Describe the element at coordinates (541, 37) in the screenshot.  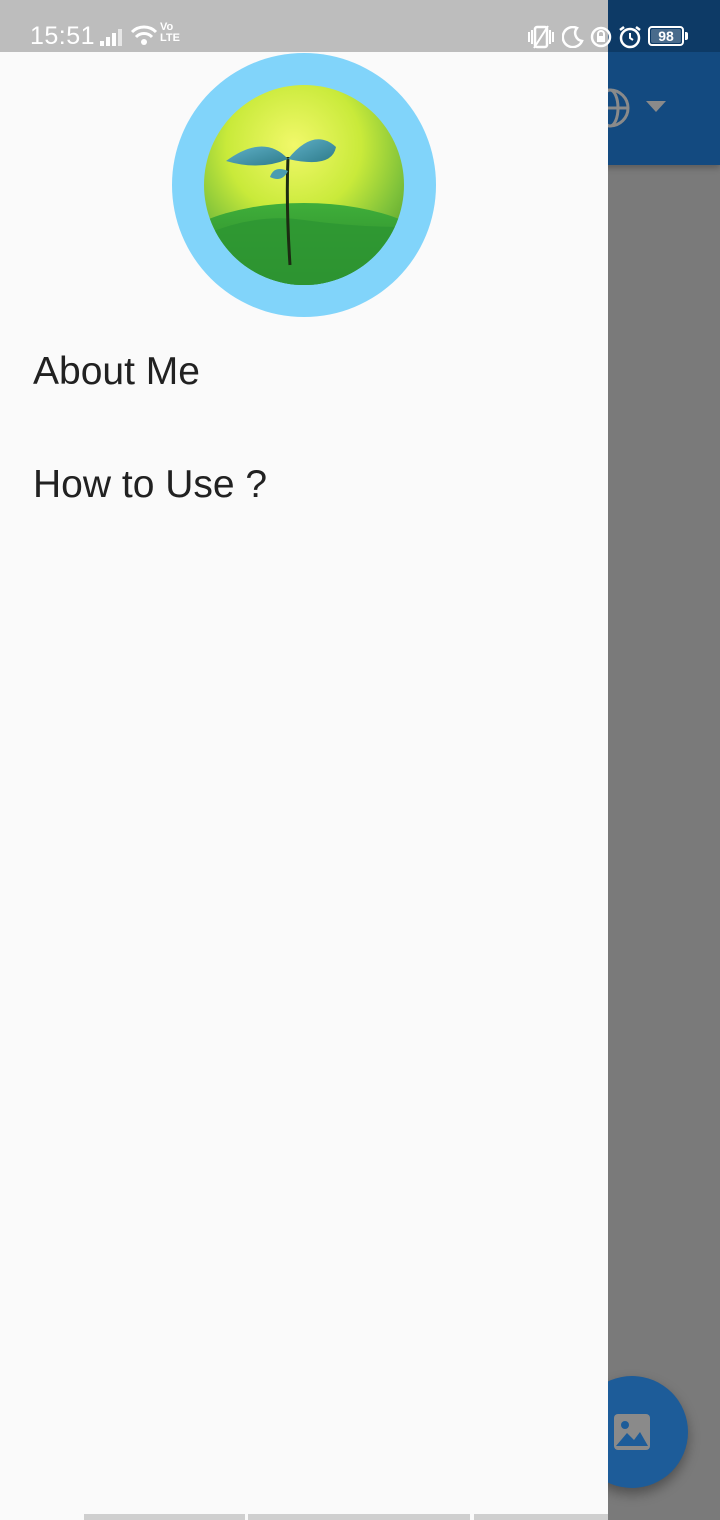
I see `vibrate-icon` at that location.